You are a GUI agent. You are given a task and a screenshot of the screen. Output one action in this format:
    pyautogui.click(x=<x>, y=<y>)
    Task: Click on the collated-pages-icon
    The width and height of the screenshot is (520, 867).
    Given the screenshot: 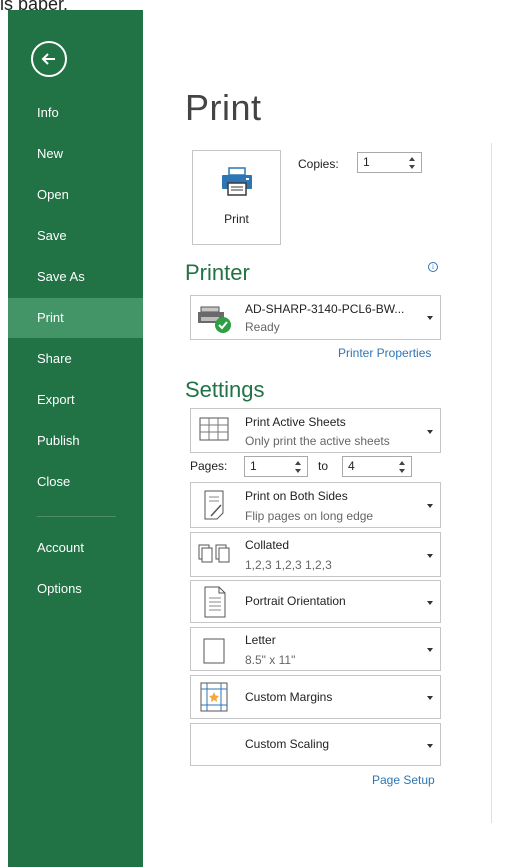 What is the action you would take?
    pyautogui.click(x=214, y=553)
    